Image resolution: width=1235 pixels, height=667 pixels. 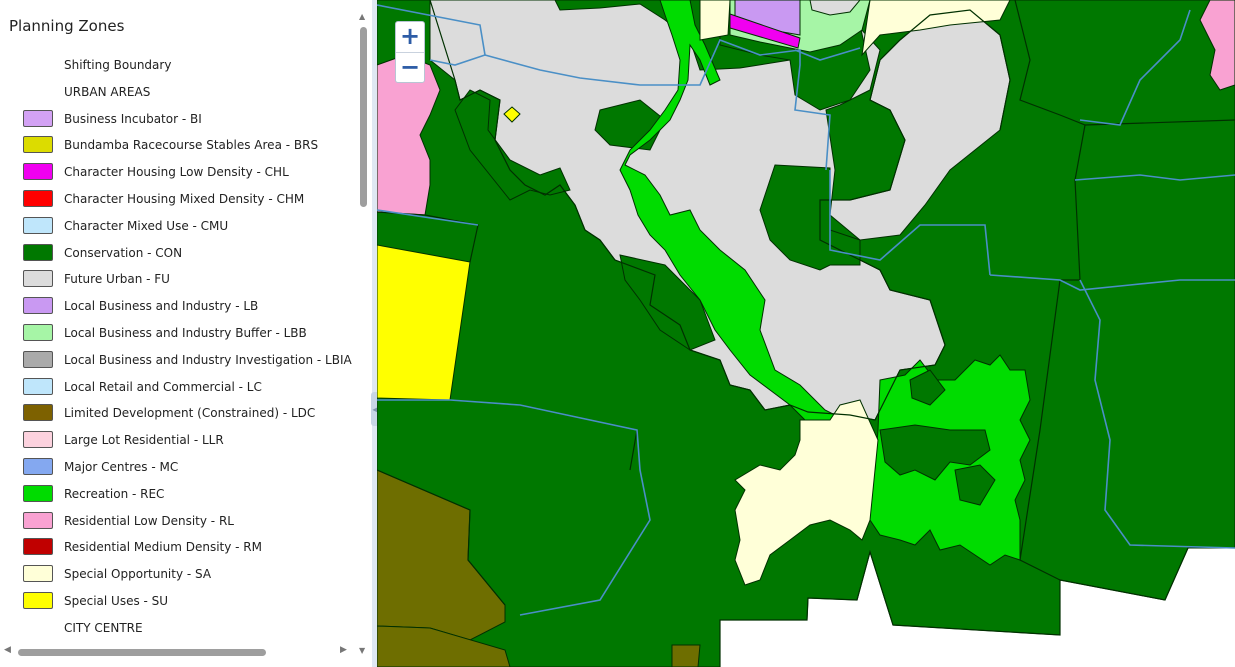 I want to click on legend-item: Business Incubator - BI, so click(x=179, y=119).